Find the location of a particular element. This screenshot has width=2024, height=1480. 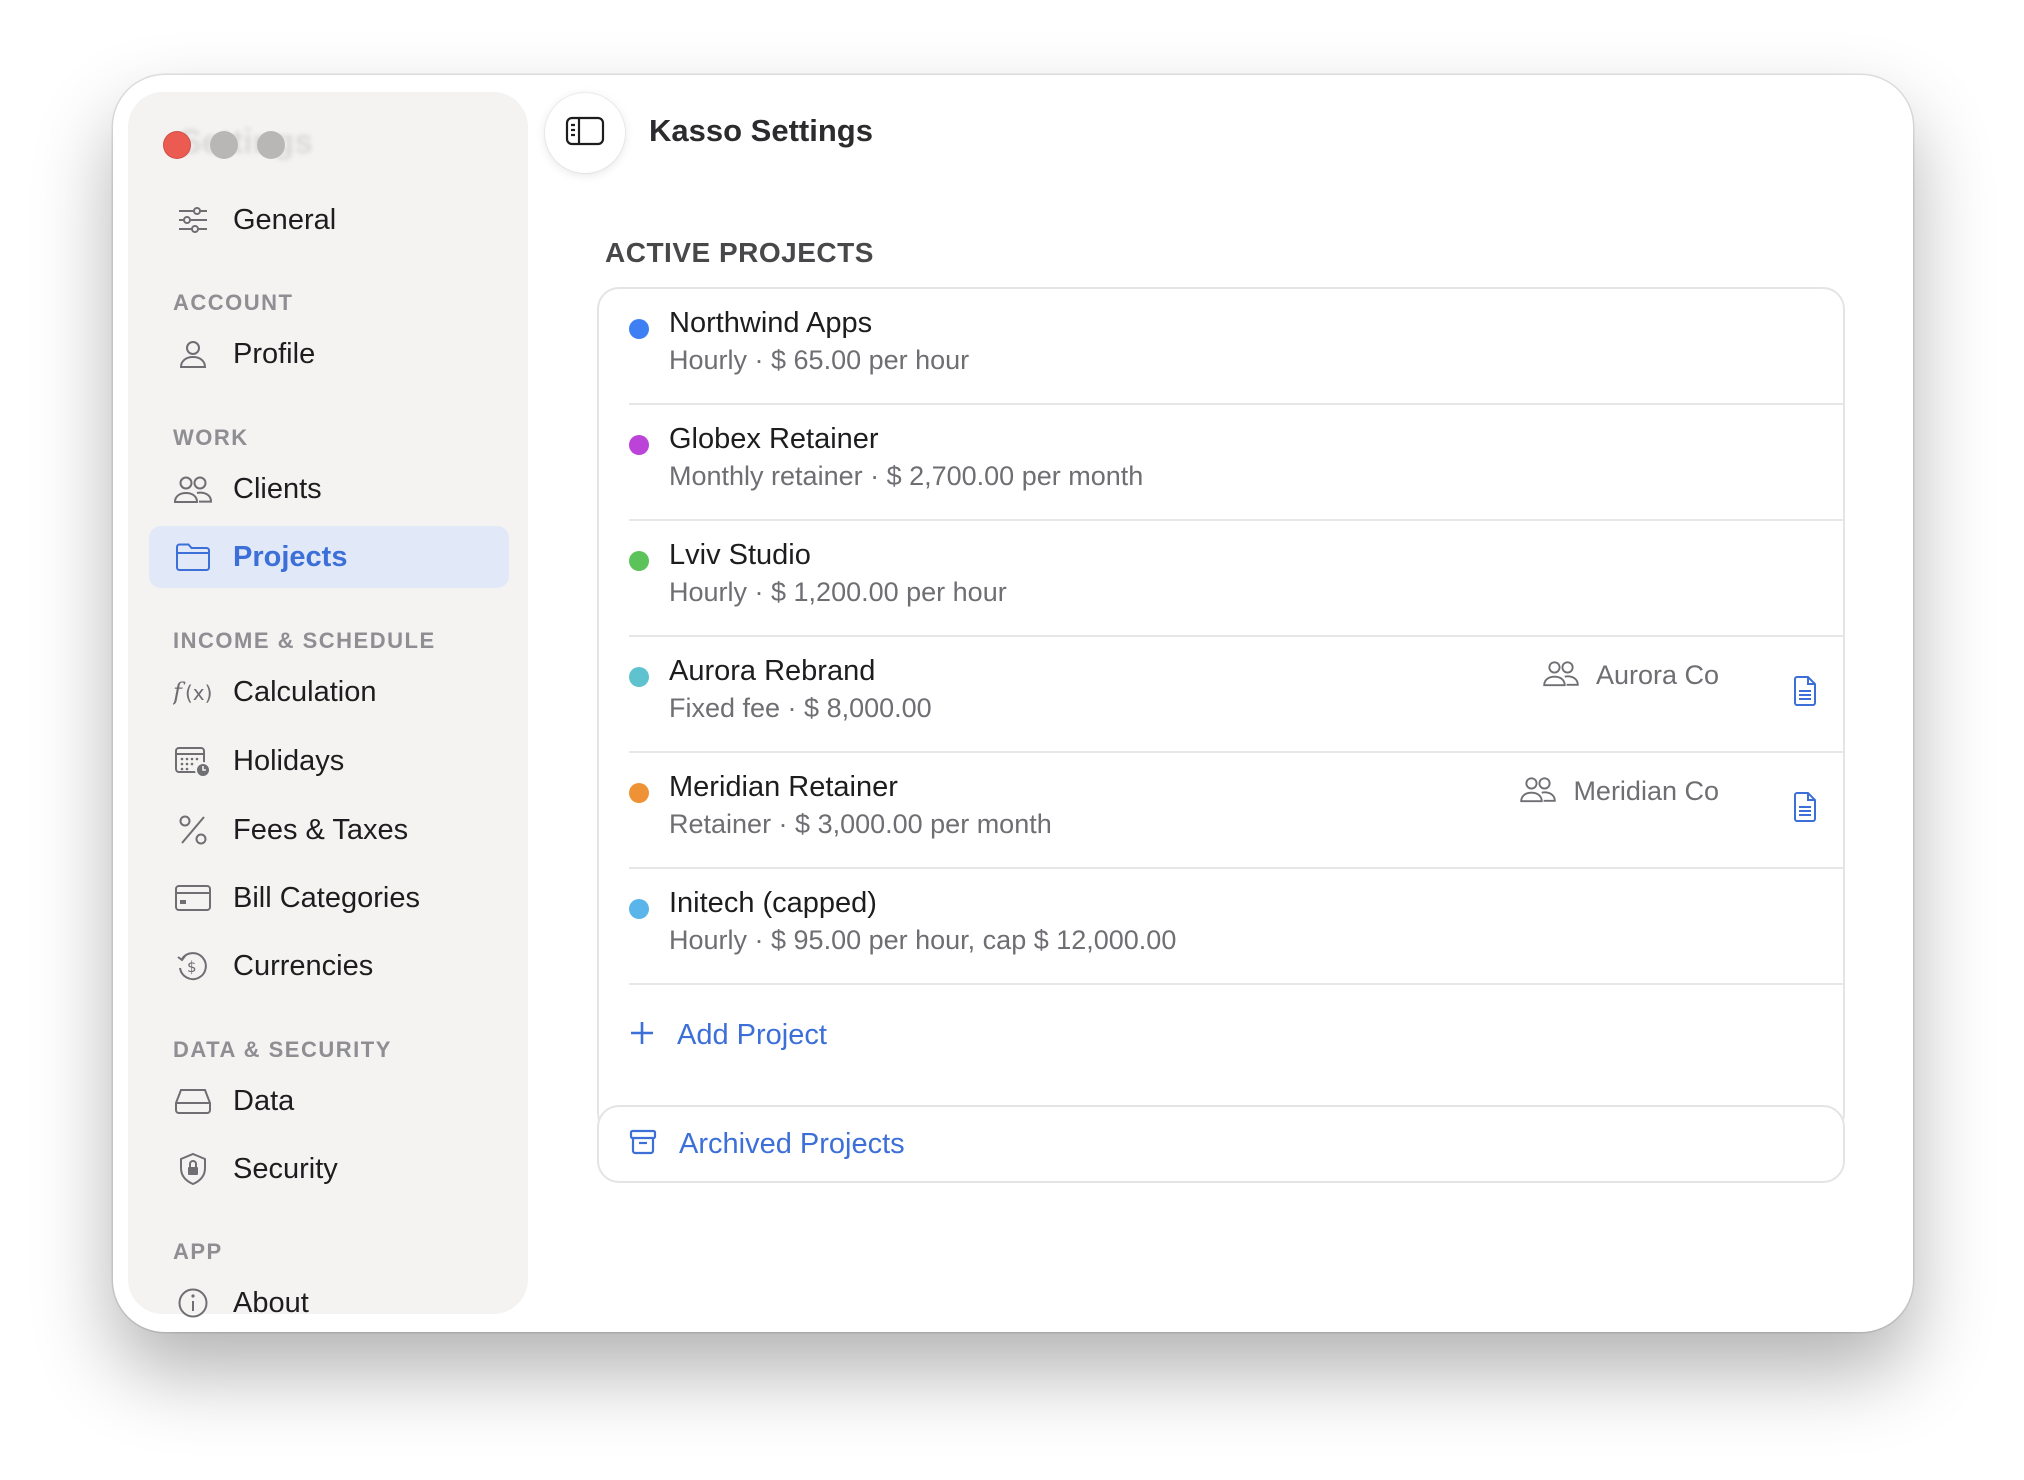

project-row: Northwind Apps Hourly · $ 65.00 per hour is located at coordinates (1221, 347).